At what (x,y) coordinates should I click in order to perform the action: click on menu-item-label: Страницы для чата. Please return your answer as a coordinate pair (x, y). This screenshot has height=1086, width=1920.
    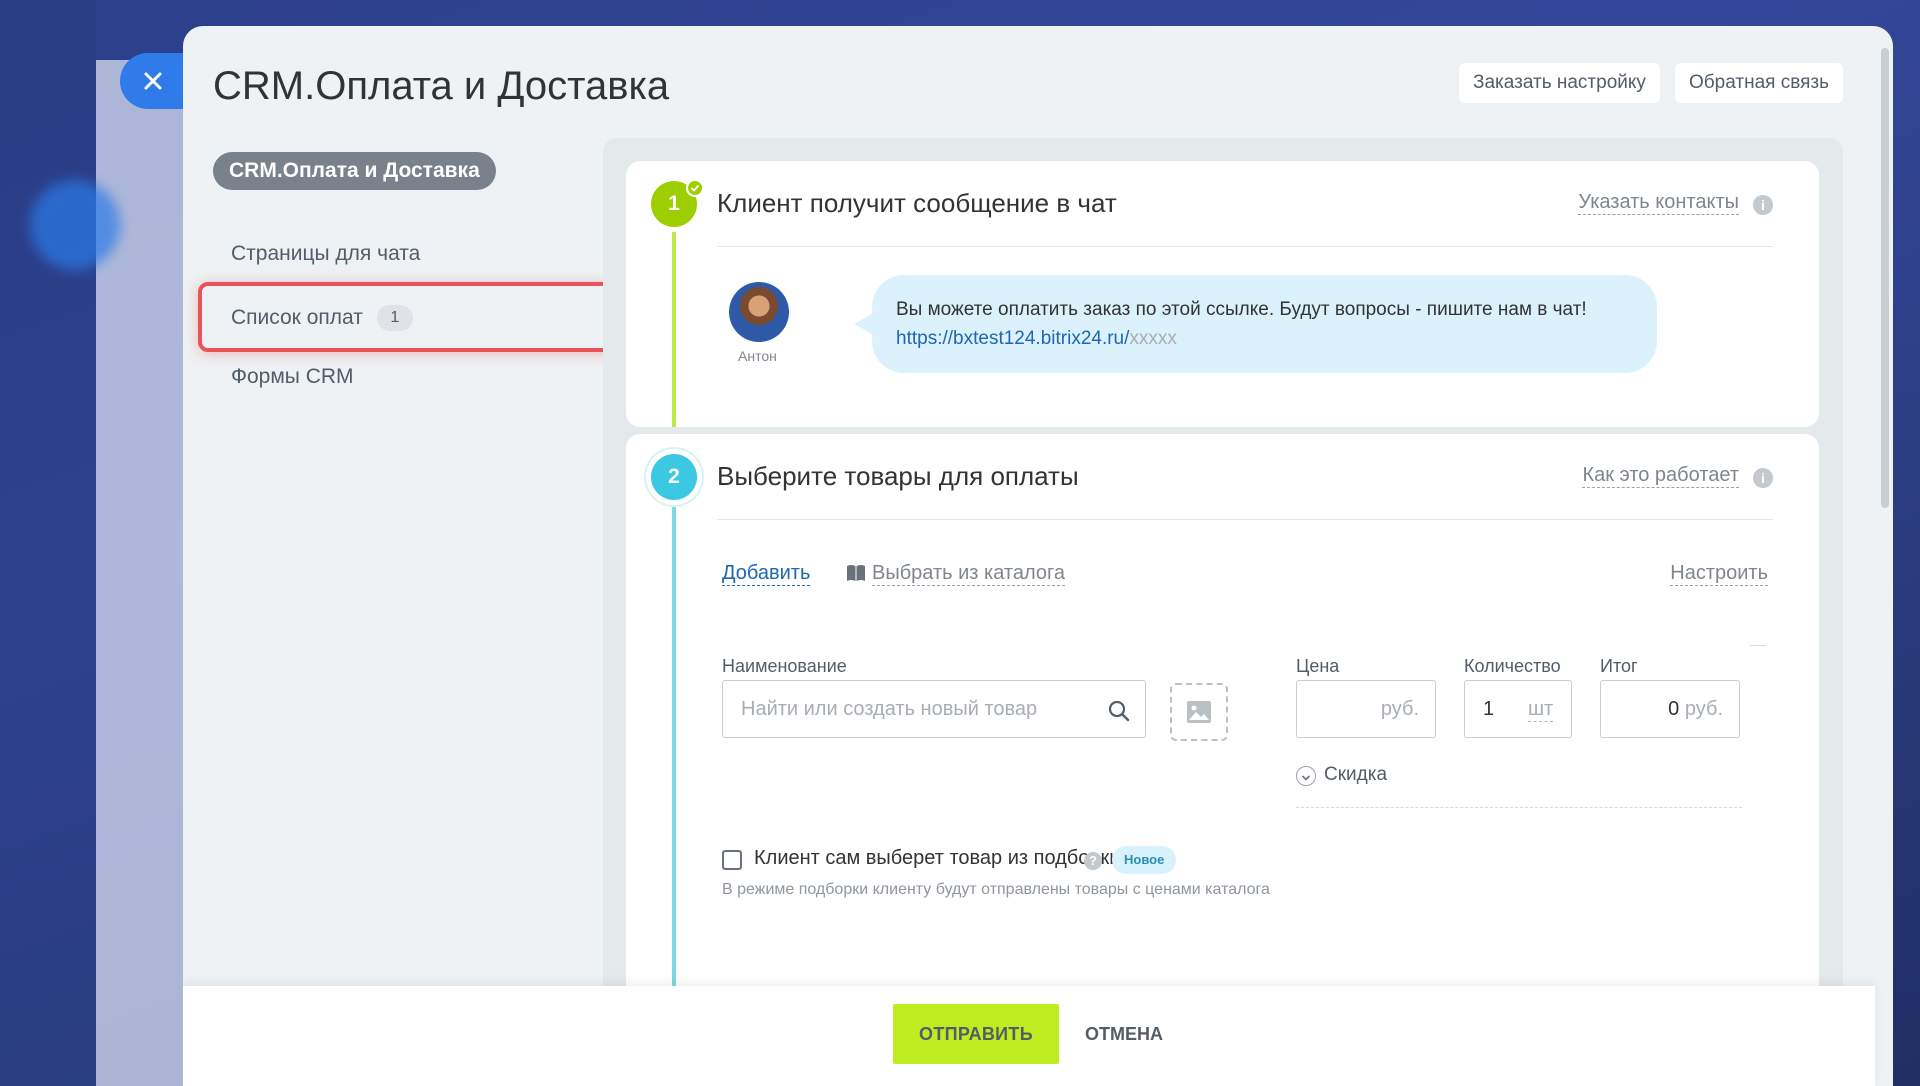
    Looking at the image, I should click on (326, 253).